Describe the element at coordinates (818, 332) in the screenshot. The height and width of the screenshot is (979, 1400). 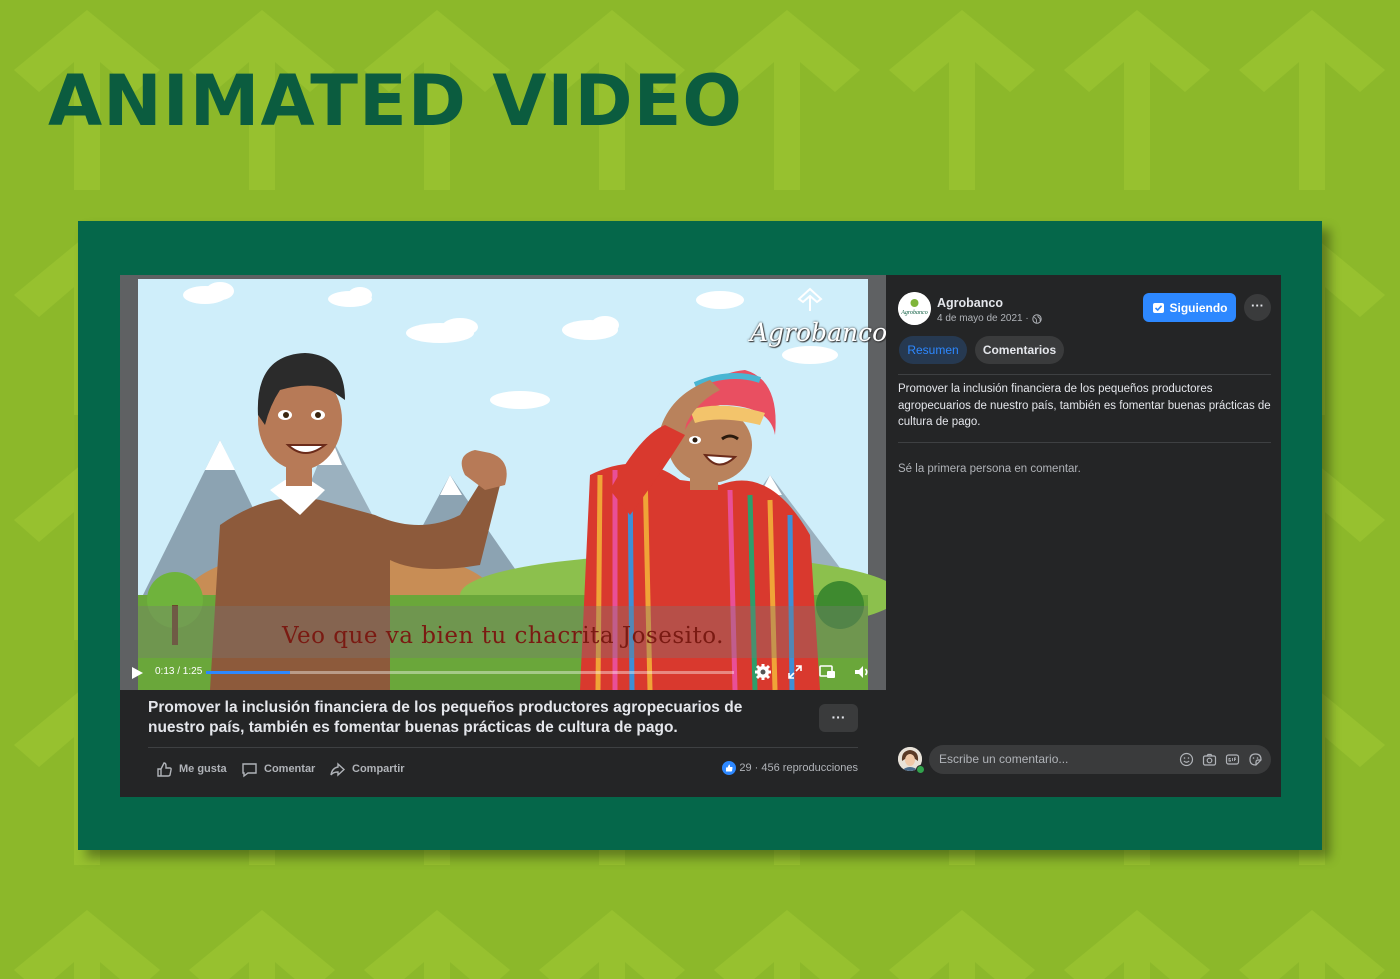
I see `agrobanco-logo-text: Agrobanco` at that location.